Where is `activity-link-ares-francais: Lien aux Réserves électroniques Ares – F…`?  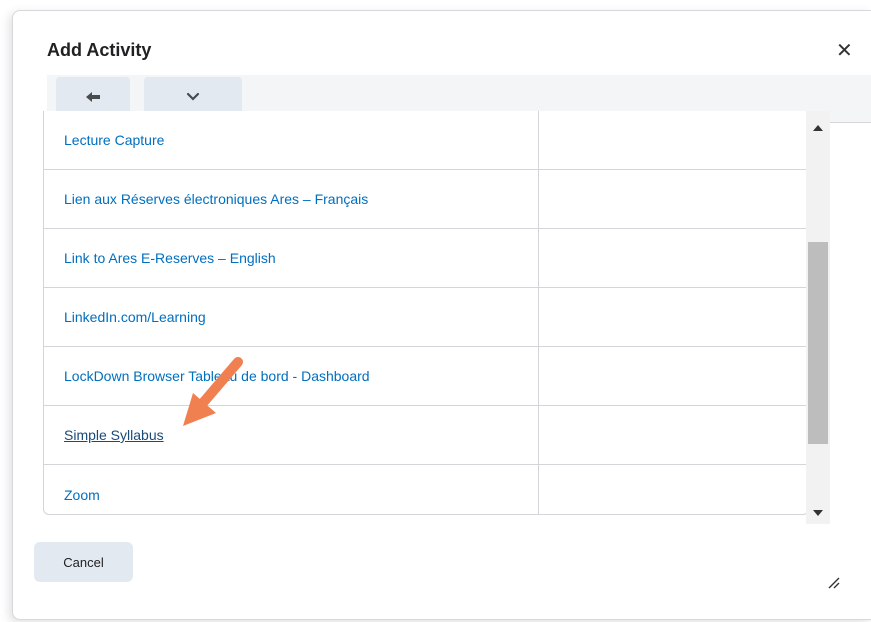
activity-link-ares-francais: Lien aux Réserves électroniques Ares – F… is located at coordinates (216, 199).